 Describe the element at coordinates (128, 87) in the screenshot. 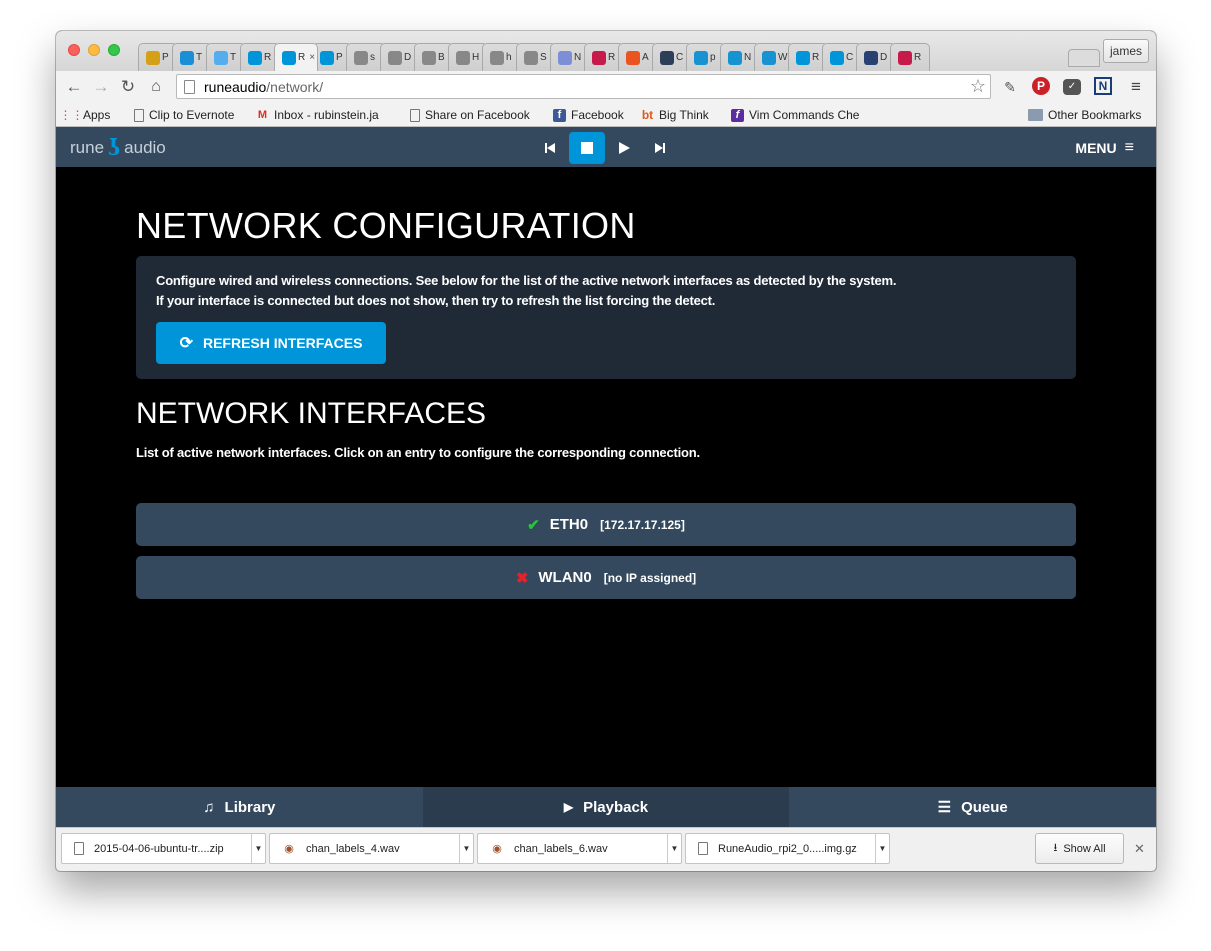

I see `reload-icon: ↻` at that location.